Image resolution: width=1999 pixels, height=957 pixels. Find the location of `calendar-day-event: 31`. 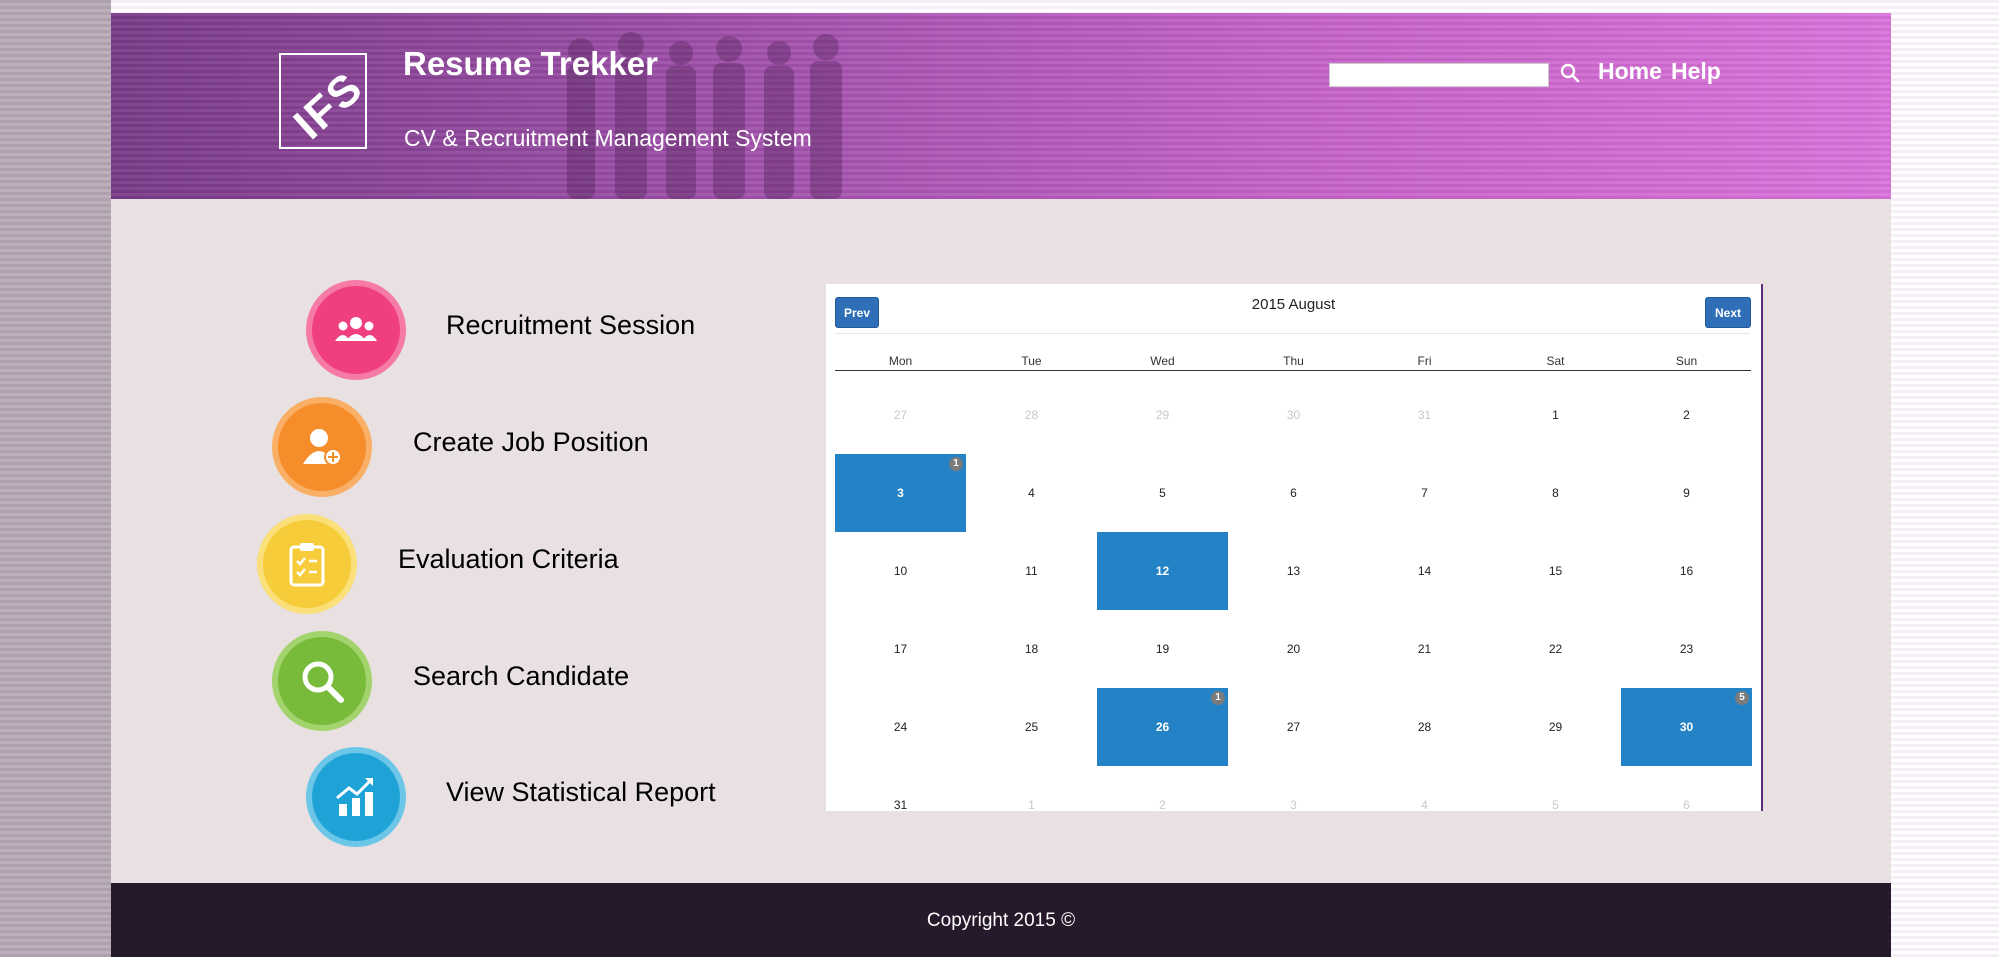

calendar-day-event: 31 is located at coordinates (900, 493).